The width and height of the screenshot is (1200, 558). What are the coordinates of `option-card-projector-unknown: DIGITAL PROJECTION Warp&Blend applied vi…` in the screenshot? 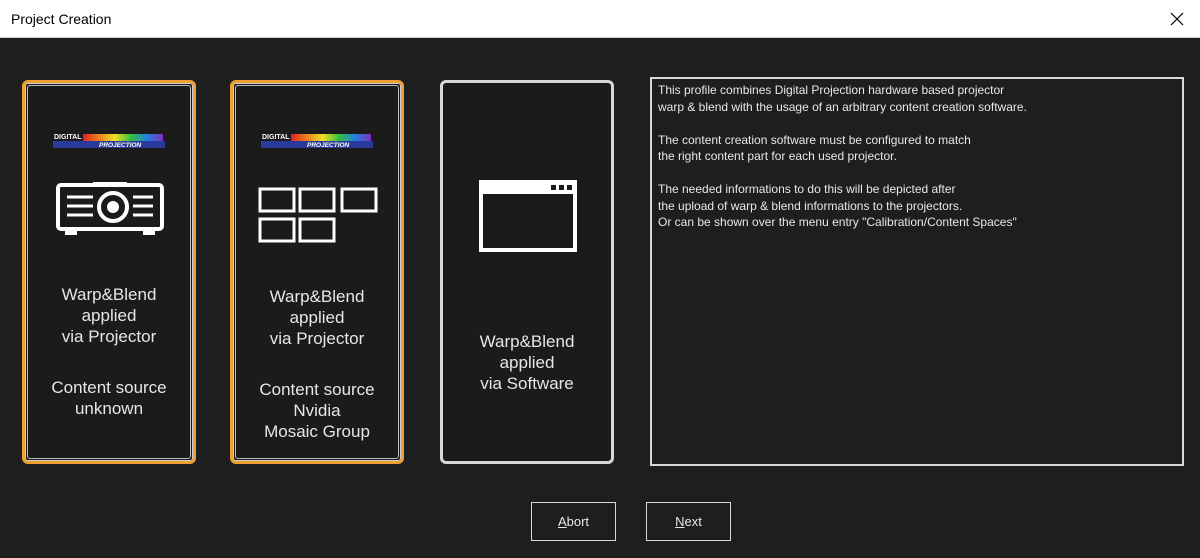 It's located at (109, 272).